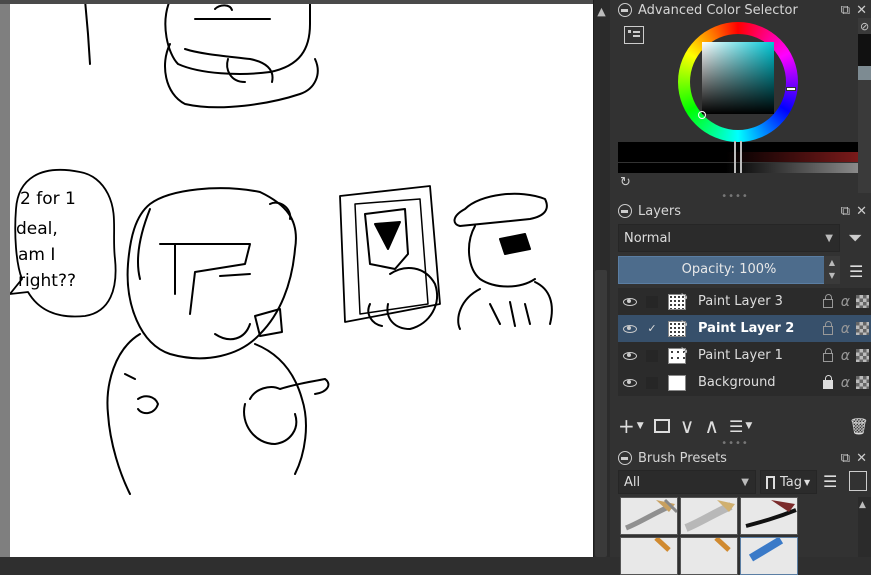 This screenshot has width=871, height=575. What do you see at coordinates (791, 482) in the screenshot?
I see `tag-label: Tag` at bounding box center [791, 482].